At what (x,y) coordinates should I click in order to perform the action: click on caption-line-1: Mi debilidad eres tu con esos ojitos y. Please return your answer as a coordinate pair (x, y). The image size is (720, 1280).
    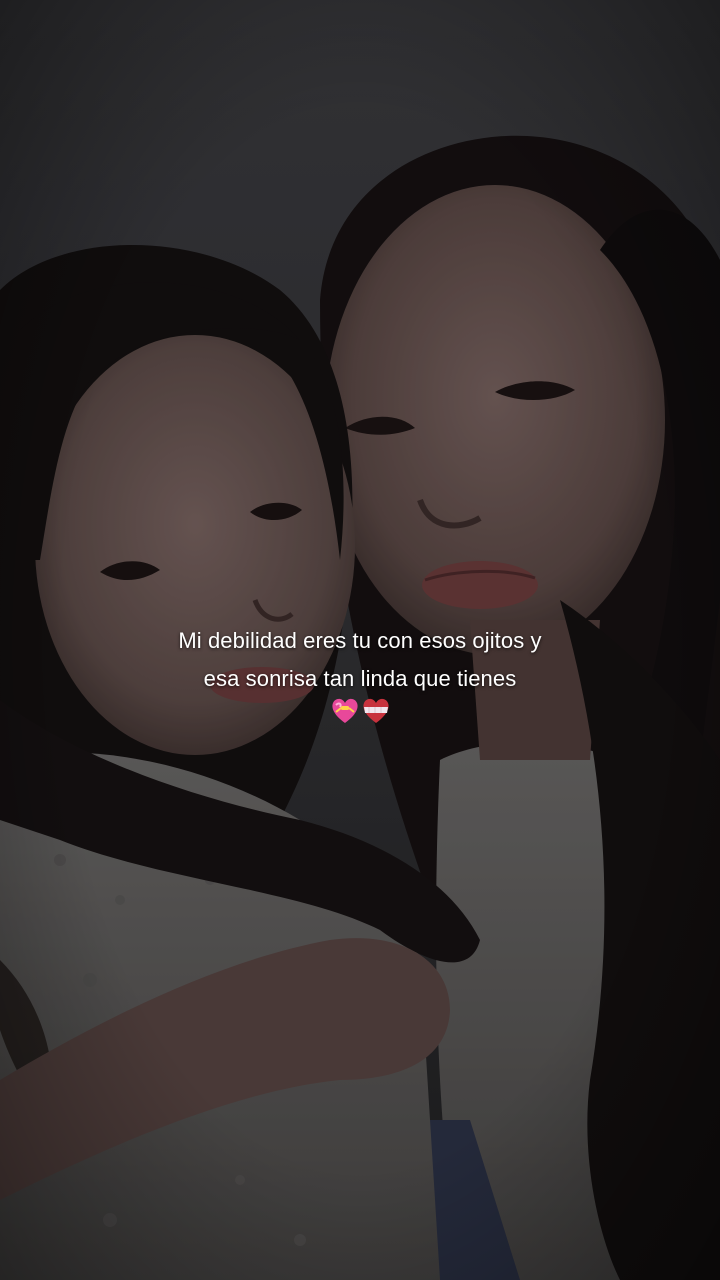
    Looking at the image, I should click on (360, 640).